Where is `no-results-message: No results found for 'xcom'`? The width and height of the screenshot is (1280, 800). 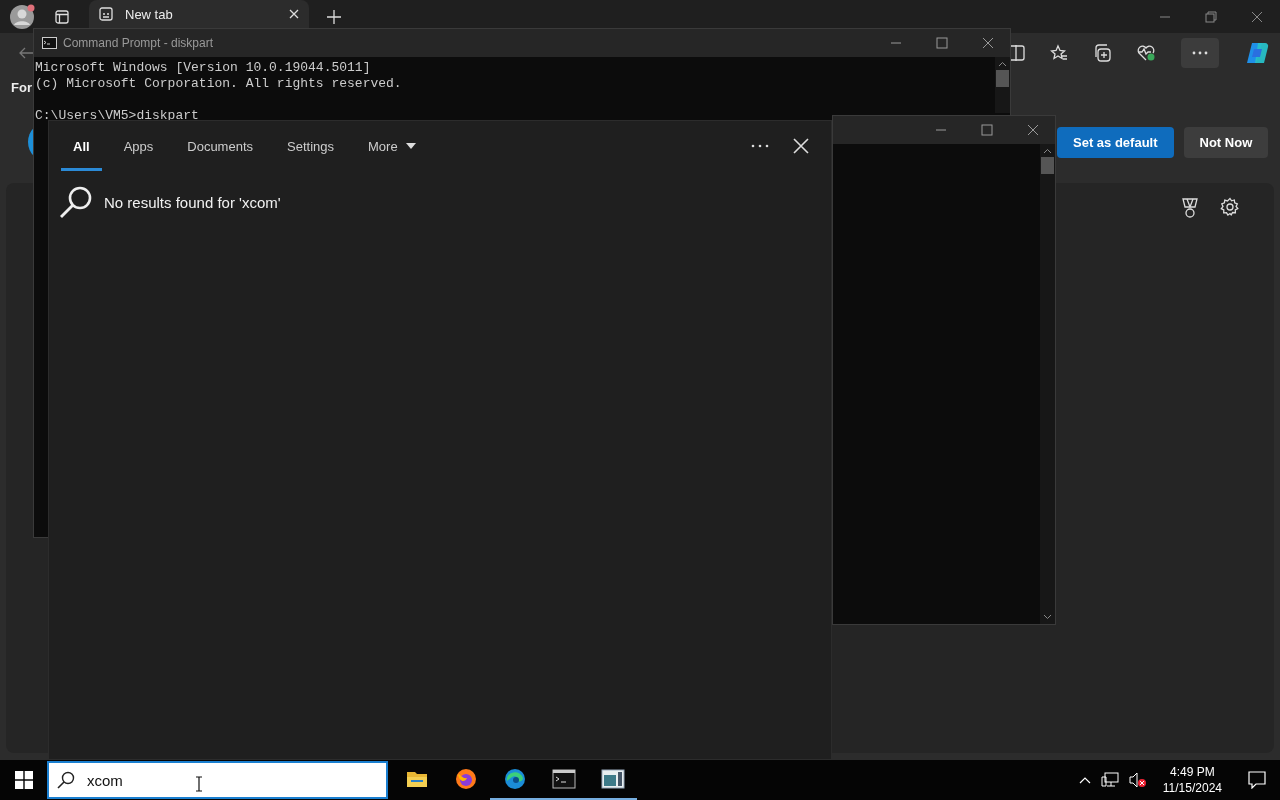 no-results-message: No results found for 'xcom' is located at coordinates (192, 202).